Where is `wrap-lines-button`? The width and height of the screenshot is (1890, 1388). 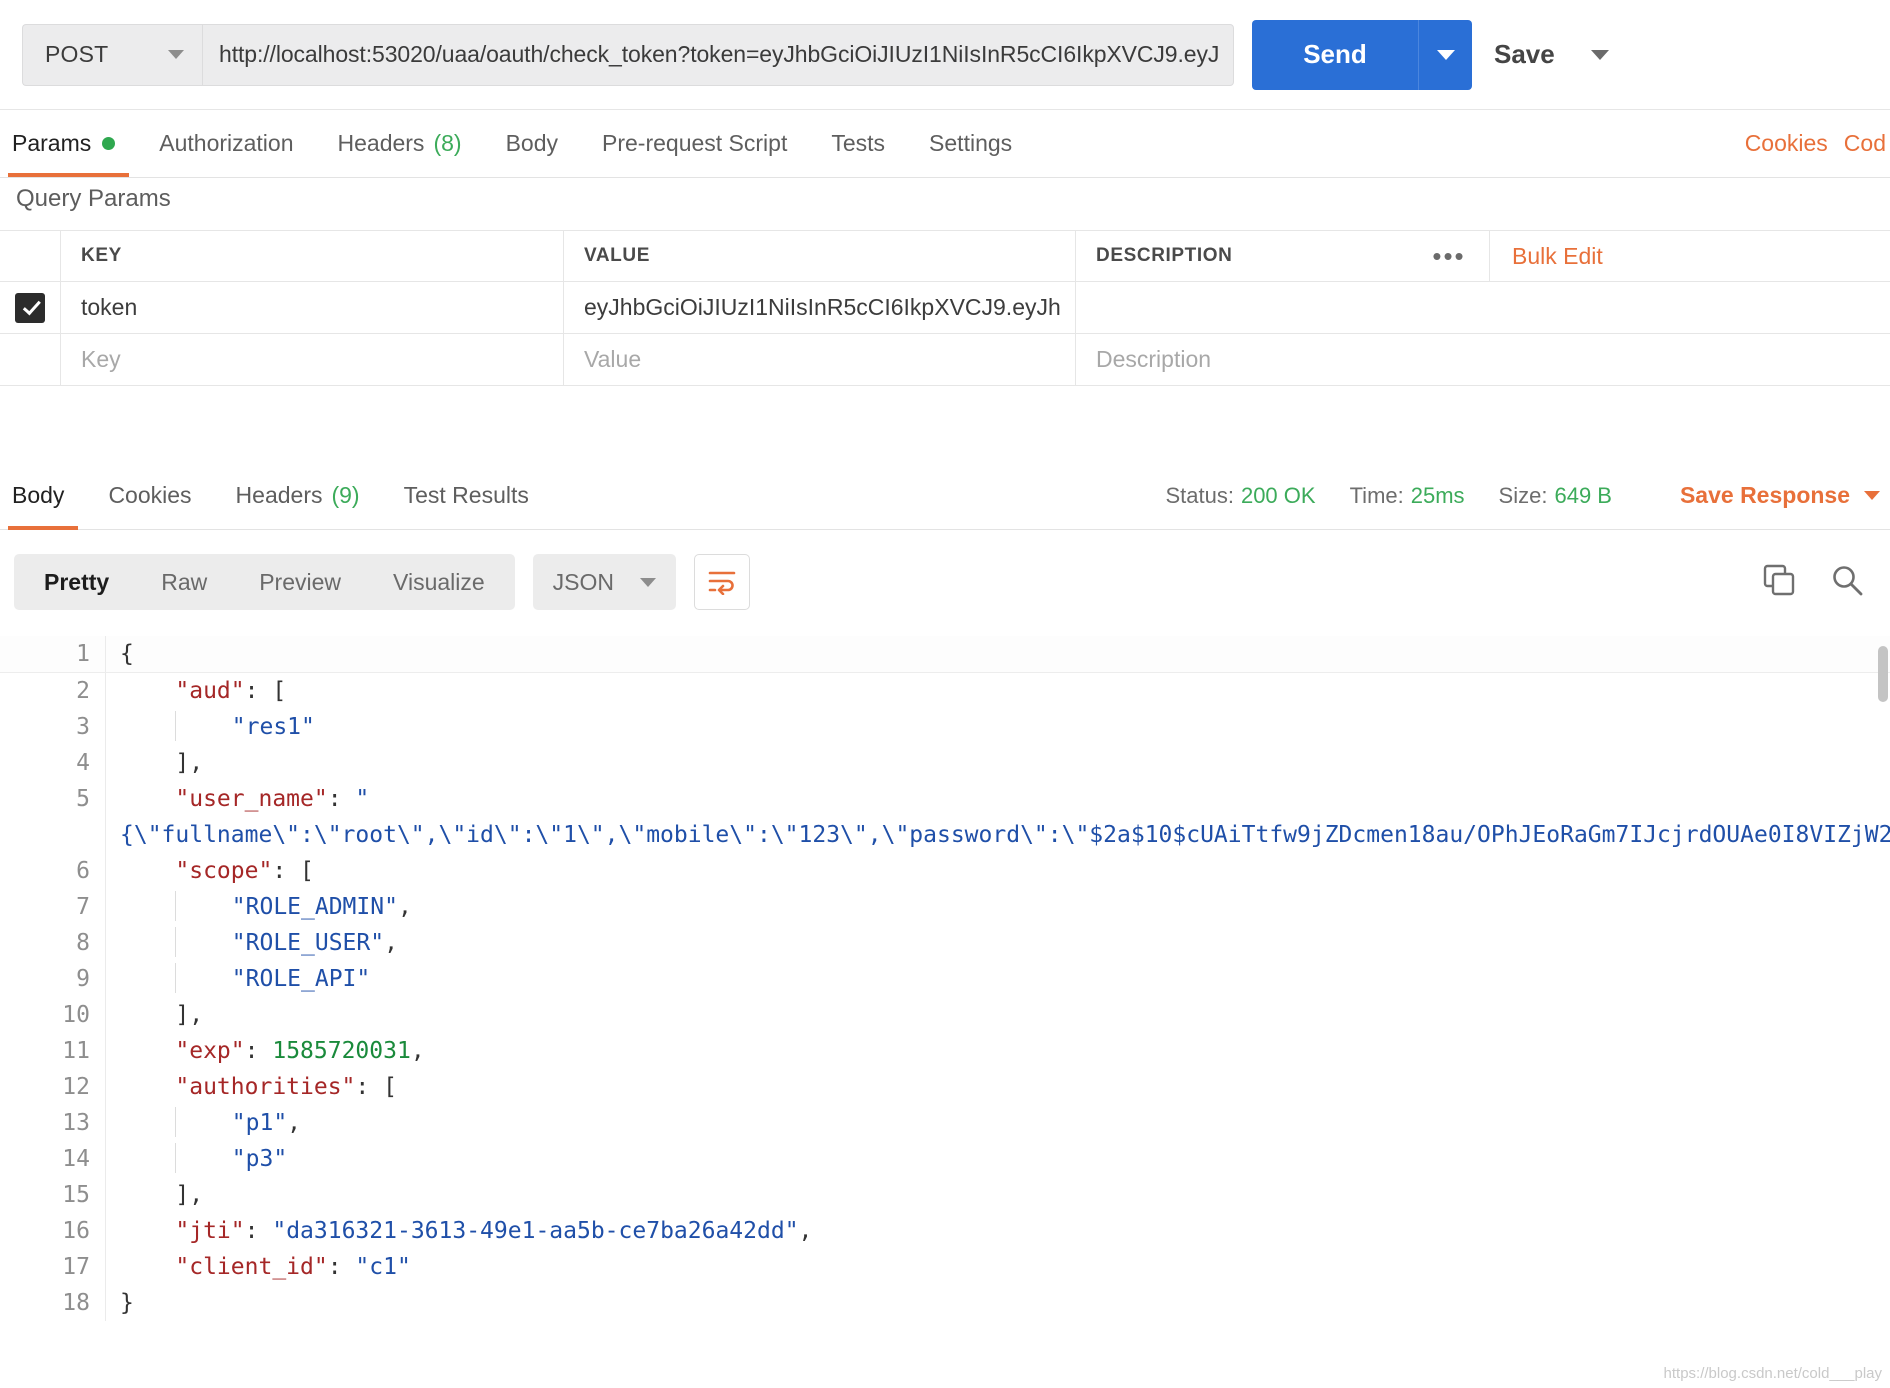
wrap-lines-button is located at coordinates (722, 582).